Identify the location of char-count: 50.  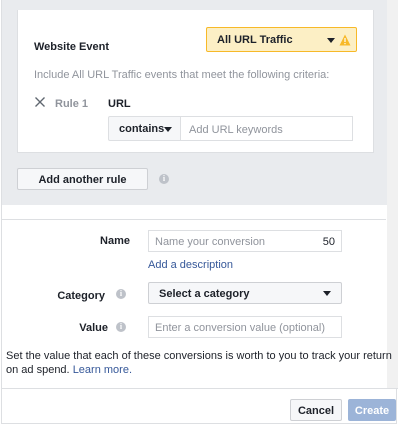
(328, 242).